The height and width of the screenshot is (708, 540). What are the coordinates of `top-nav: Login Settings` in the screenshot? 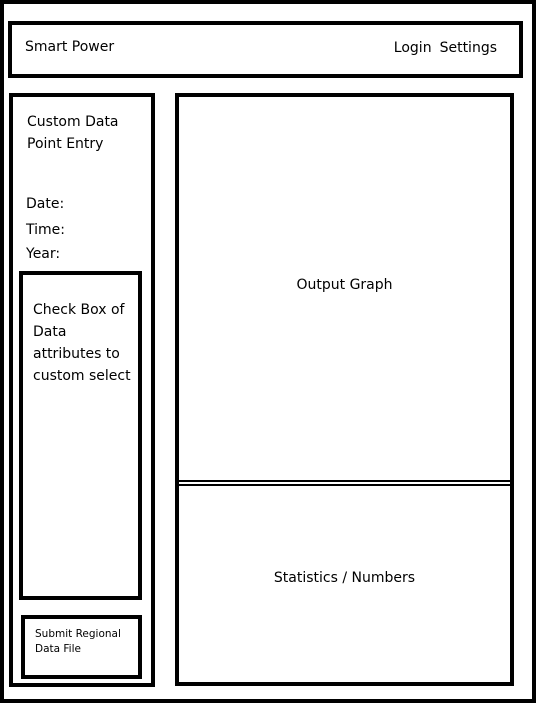 It's located at (445, 48).